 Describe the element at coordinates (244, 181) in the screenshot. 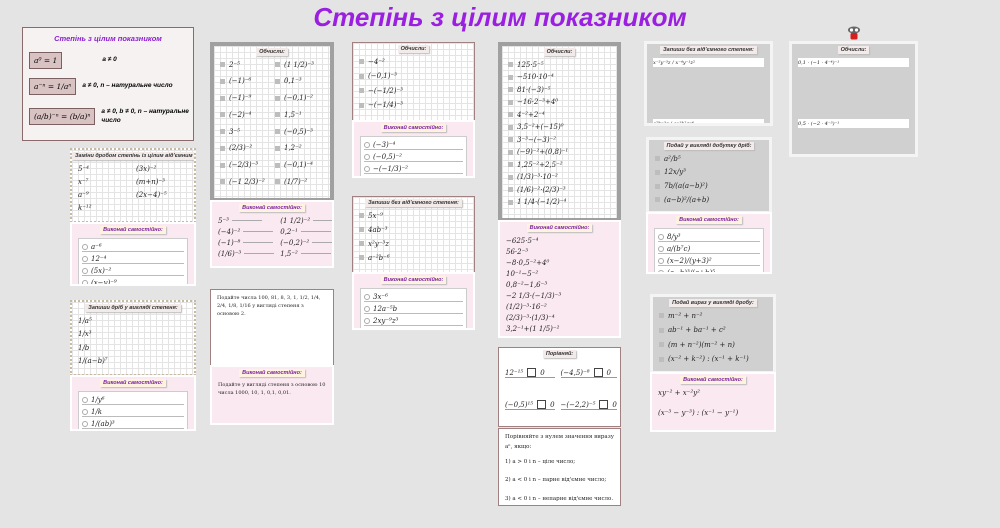

I see `list-item: (−1 2/3)⁻²` at that location.